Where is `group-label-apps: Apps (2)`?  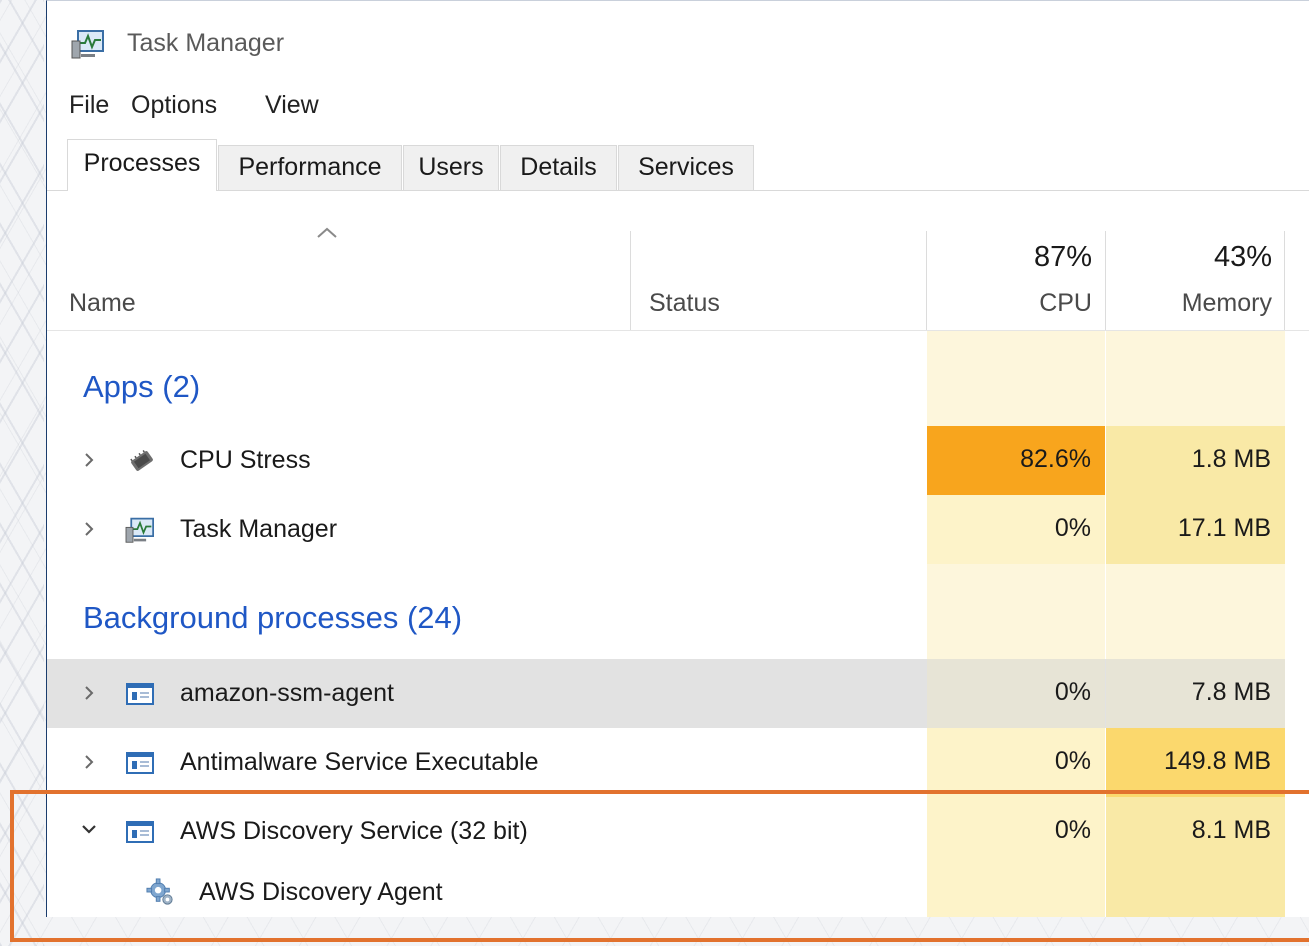
group-label-apps: Apps (2) is located at coordinates (142, 386).